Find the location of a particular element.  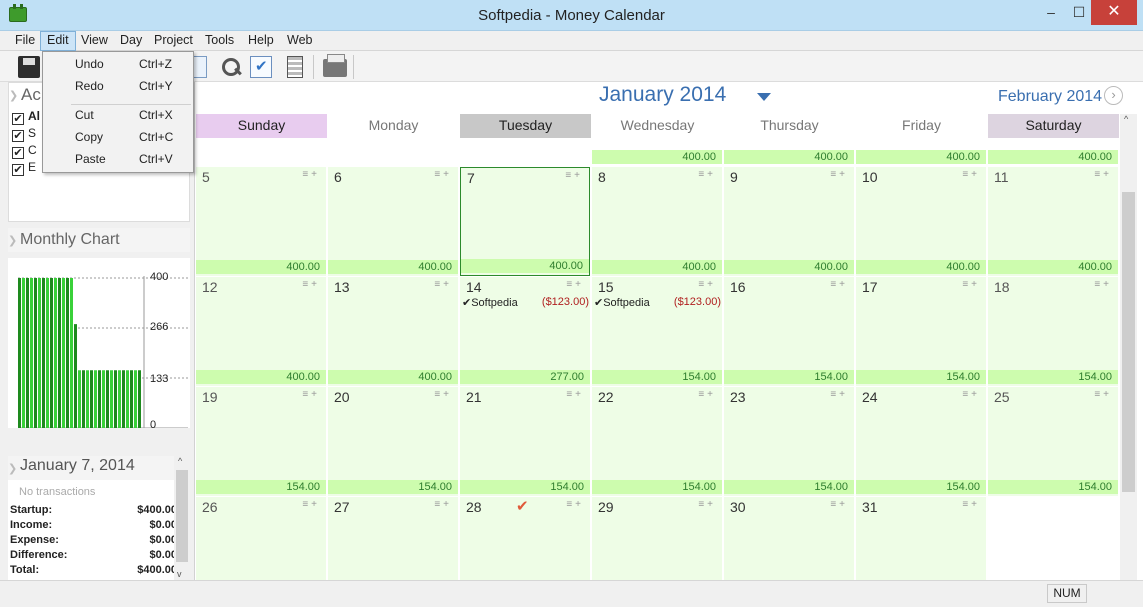

day-cell: 16 ≡+ 154.00 is located at coordinates (789, 331).